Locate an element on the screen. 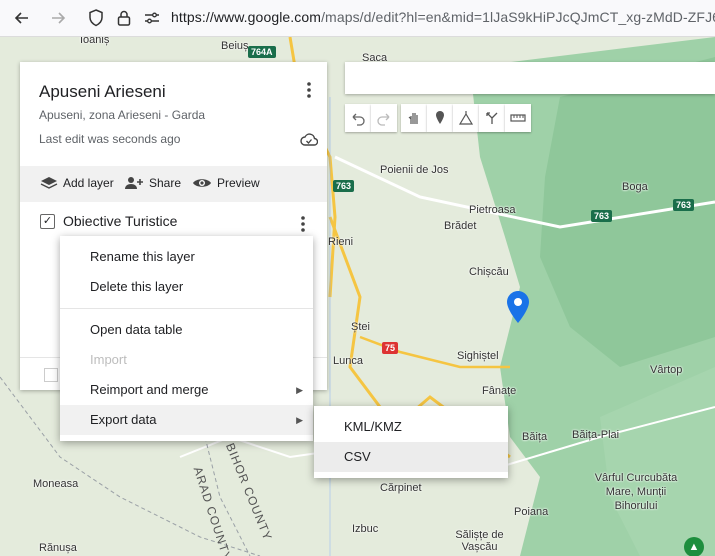 This screenshot has width=715, height=556. place-label: Cărpinet is located at coordinates (401, 488).